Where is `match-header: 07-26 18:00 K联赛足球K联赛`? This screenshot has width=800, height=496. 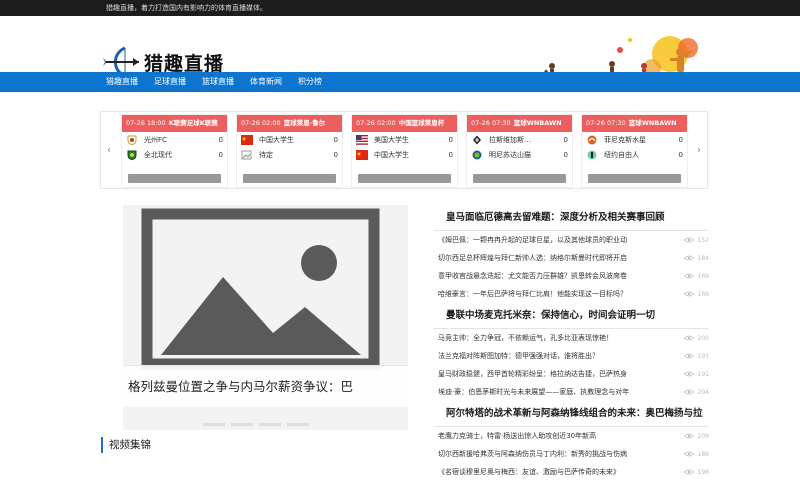
match-header: 07-26 18:00 K联赛足球K联赛 is located at coordinates (174, 123).